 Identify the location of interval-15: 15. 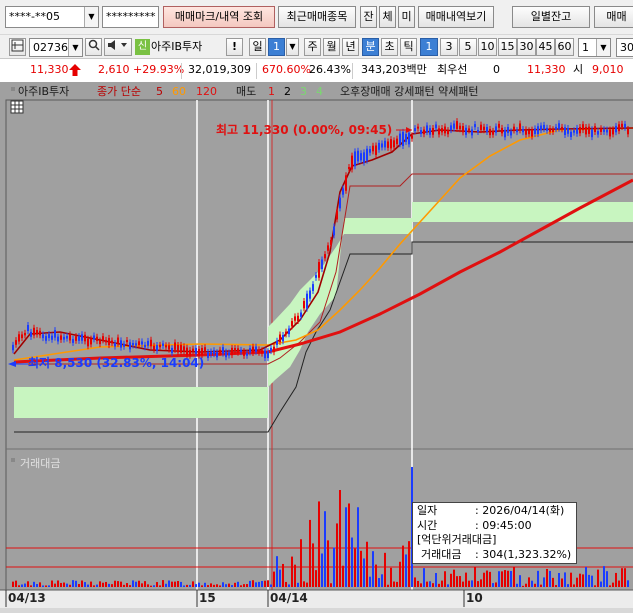
(507, 47).